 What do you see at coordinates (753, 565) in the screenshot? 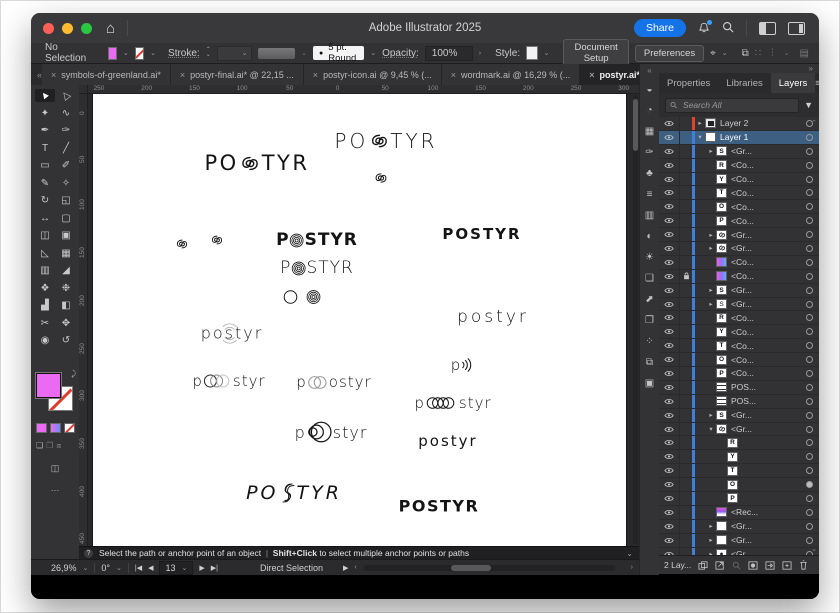
I see `make-mask-icon` at bounding box center [753, 565].